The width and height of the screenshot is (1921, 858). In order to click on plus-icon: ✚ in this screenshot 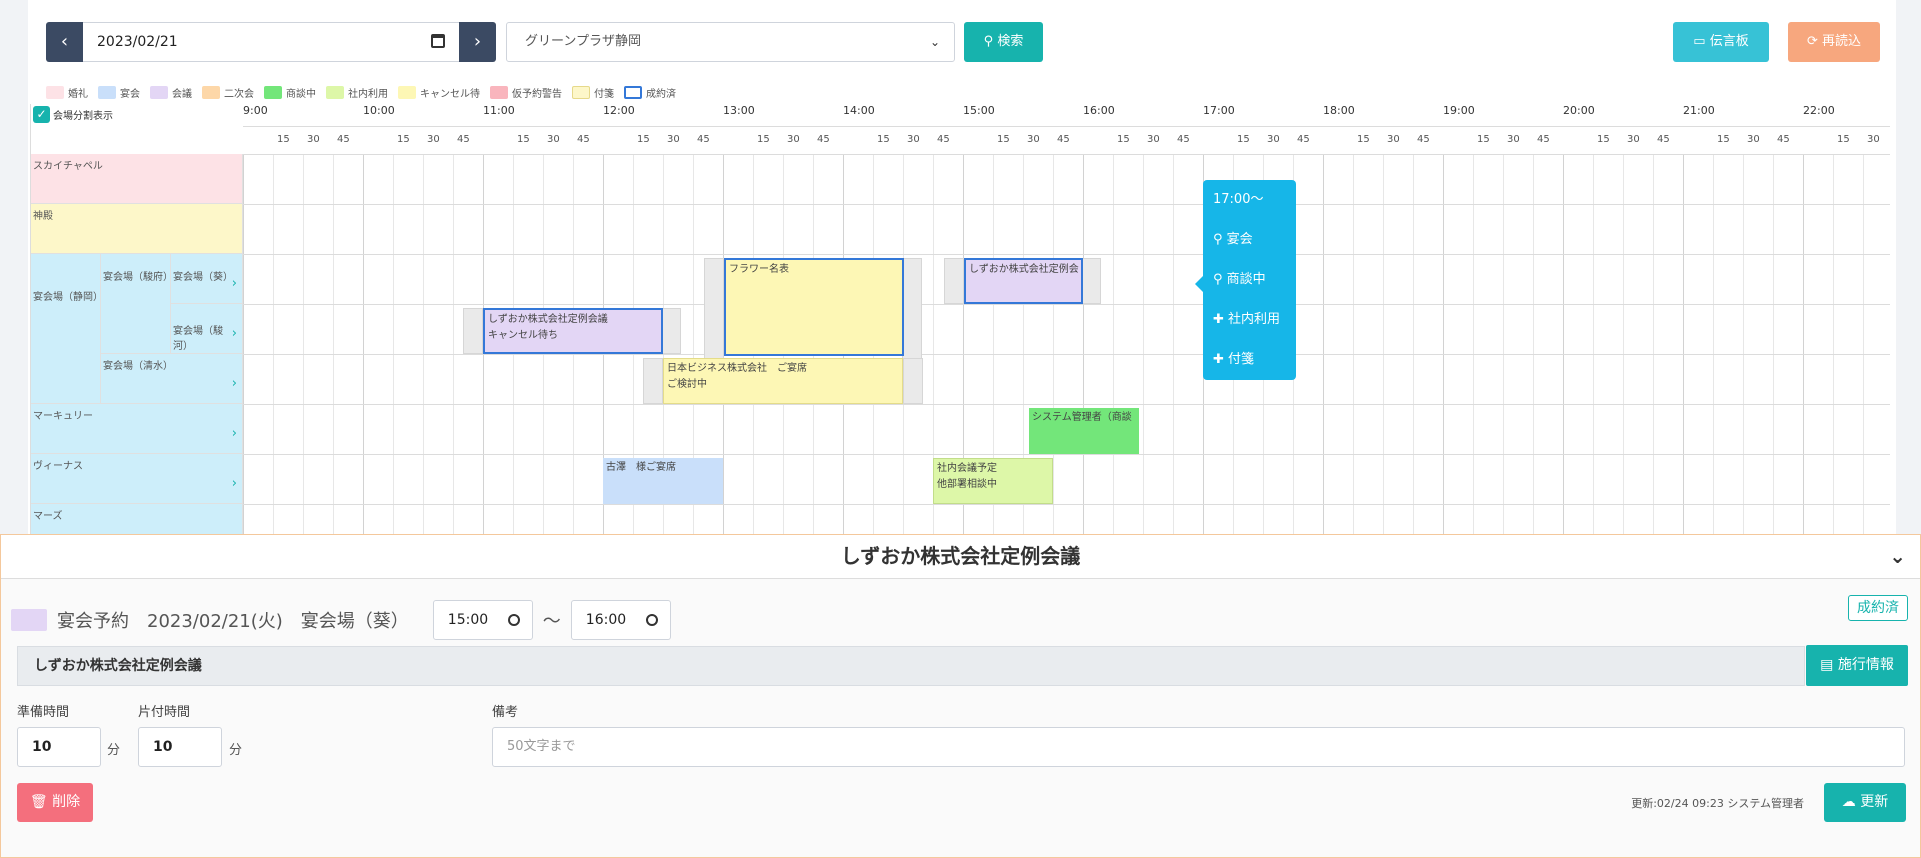, I will do `click(1221, 319)`.